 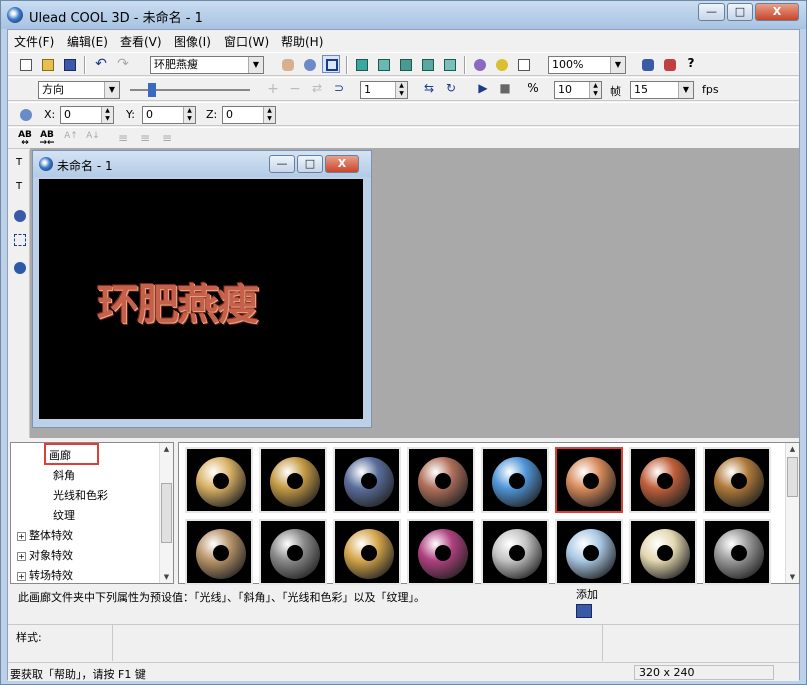 I want to click on fps-select: 15 ▼, so click(x=662, y=90).